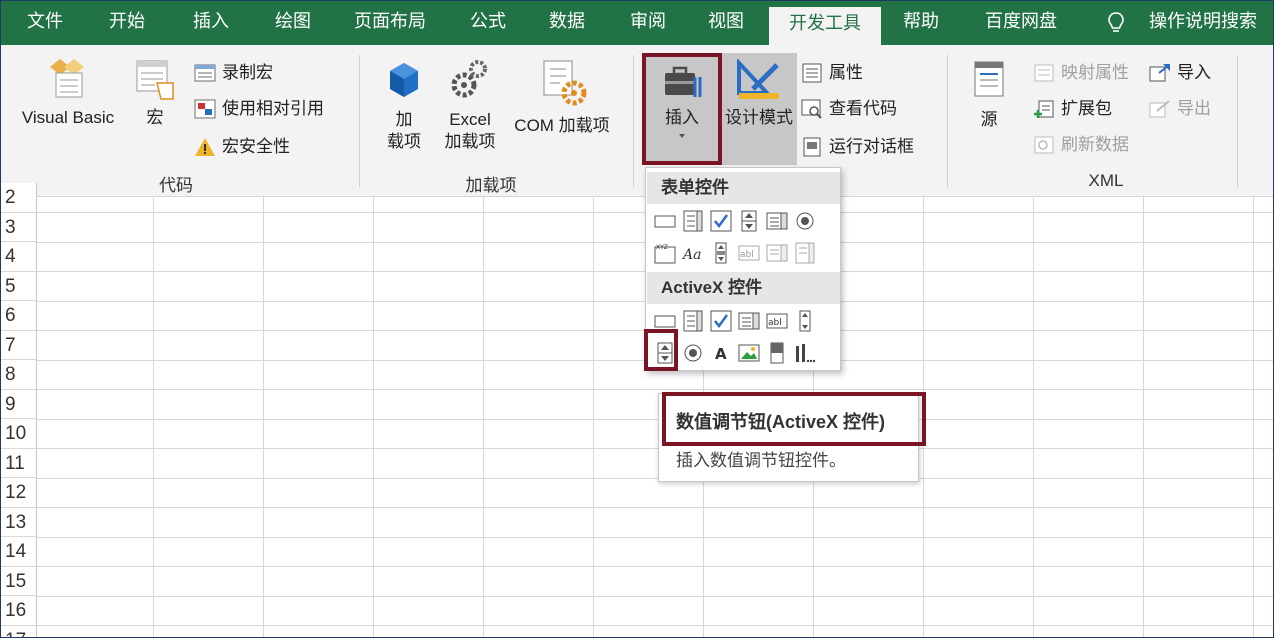  Describe the element at coordinates (665, 221) in the screenshot. I see `button-control-icon` at that location.